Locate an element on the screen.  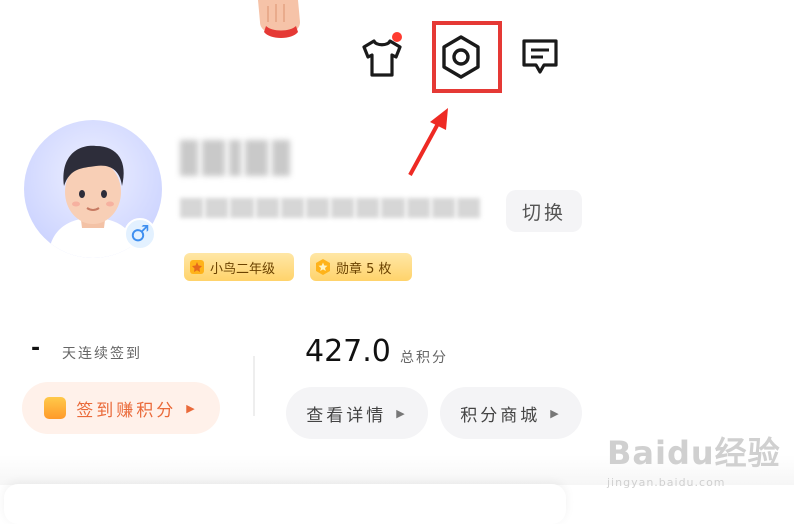
medal-badge-label: 勋章 5 枚 is located at coordinates (364, 269).